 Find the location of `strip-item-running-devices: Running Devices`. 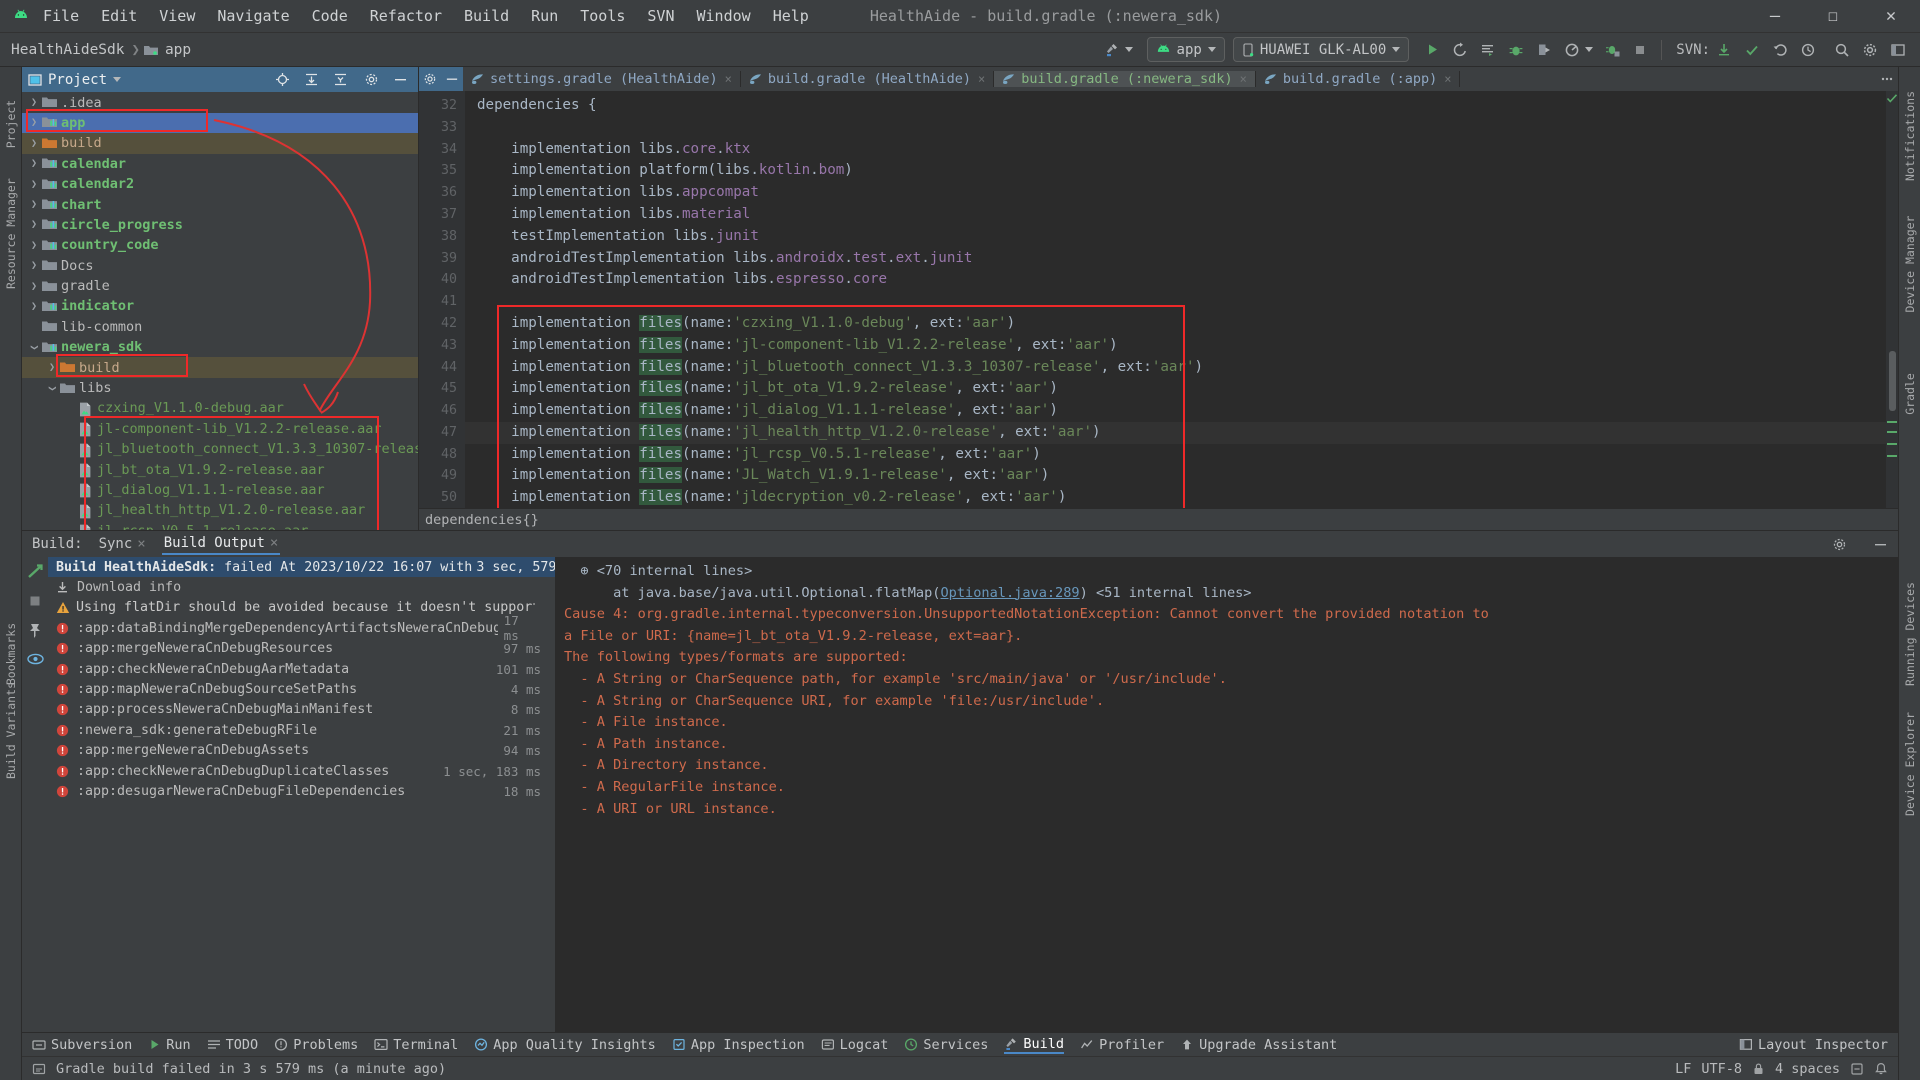

strip-item-running-devices: Running Devices is located at coordinates (1910, 634).